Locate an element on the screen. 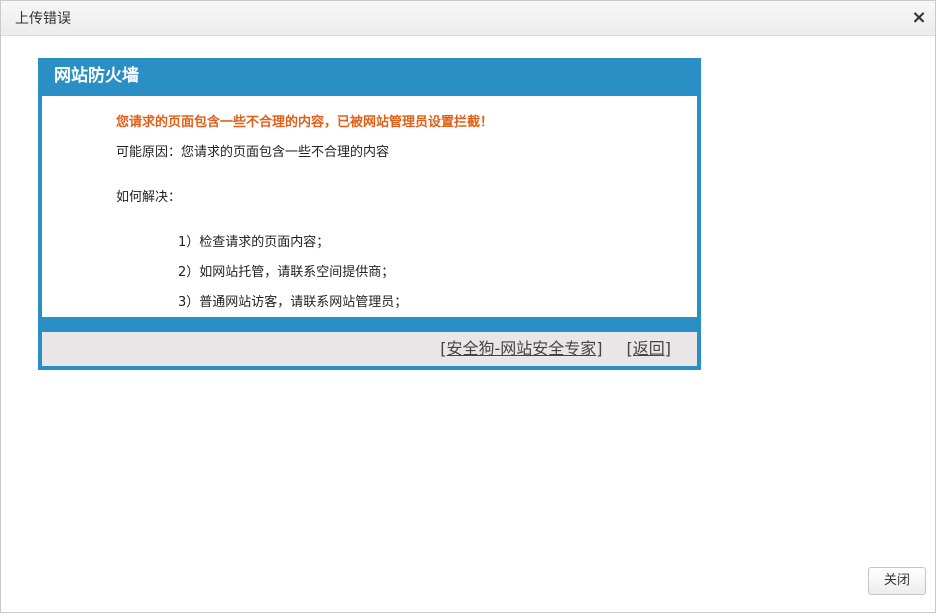 This screenshot has width=936, height=613. resolve-step: 1）检查请求的页面内容； is located at coordinates (254, 242).